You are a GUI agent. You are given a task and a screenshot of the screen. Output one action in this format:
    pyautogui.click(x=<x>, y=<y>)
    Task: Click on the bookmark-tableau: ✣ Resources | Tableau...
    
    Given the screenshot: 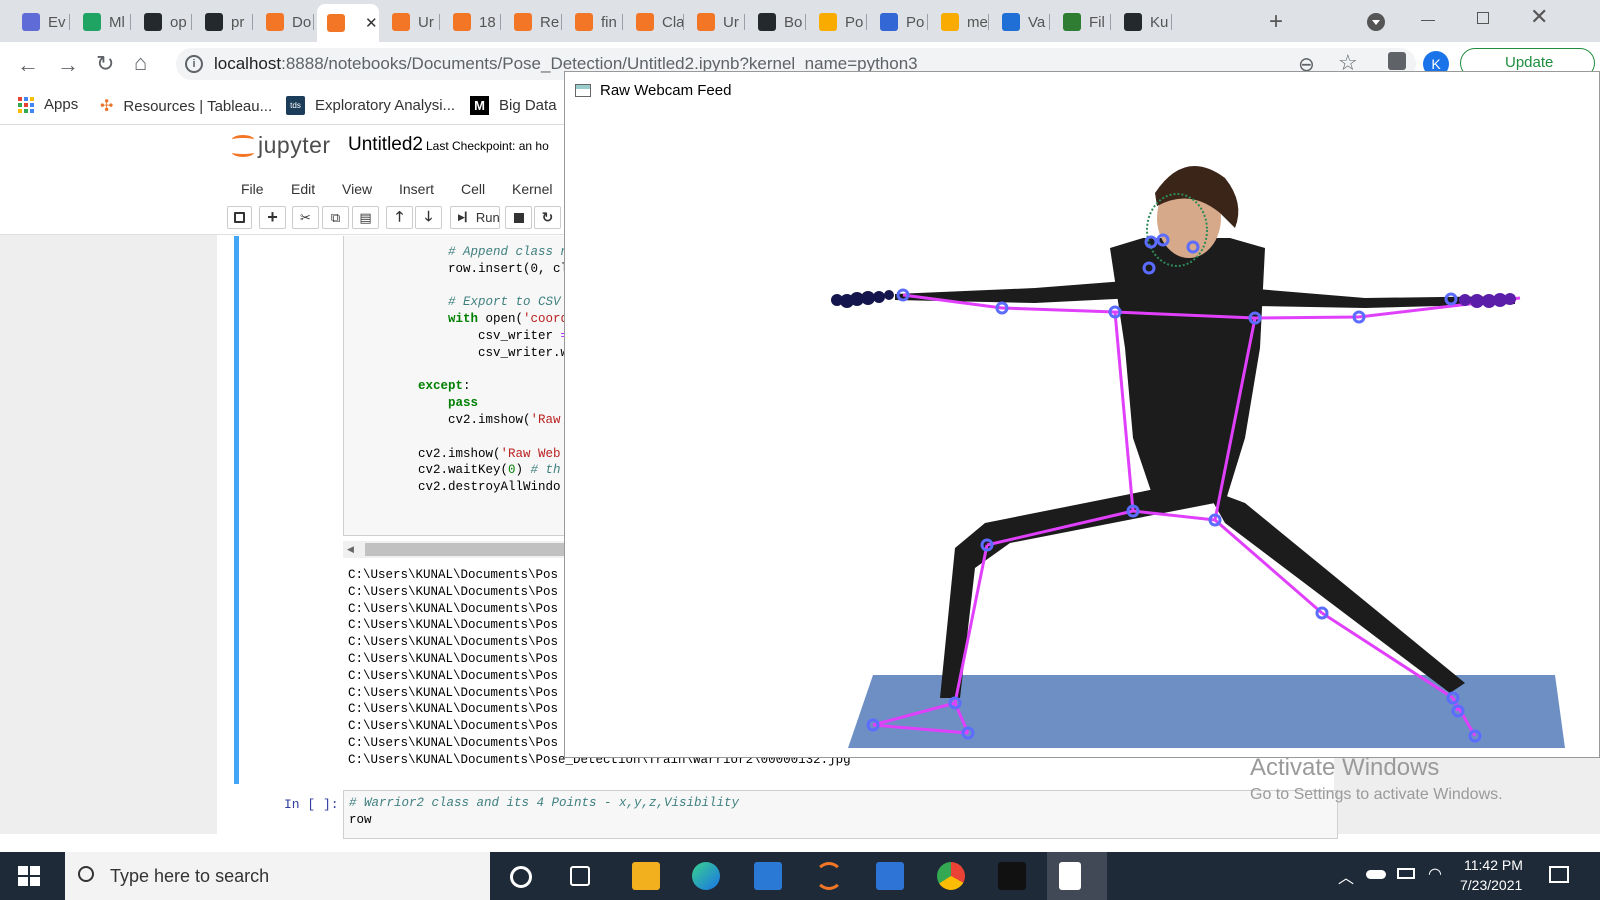 What is the action you would take?
    pyautogui.click(x=186, y=106)
    